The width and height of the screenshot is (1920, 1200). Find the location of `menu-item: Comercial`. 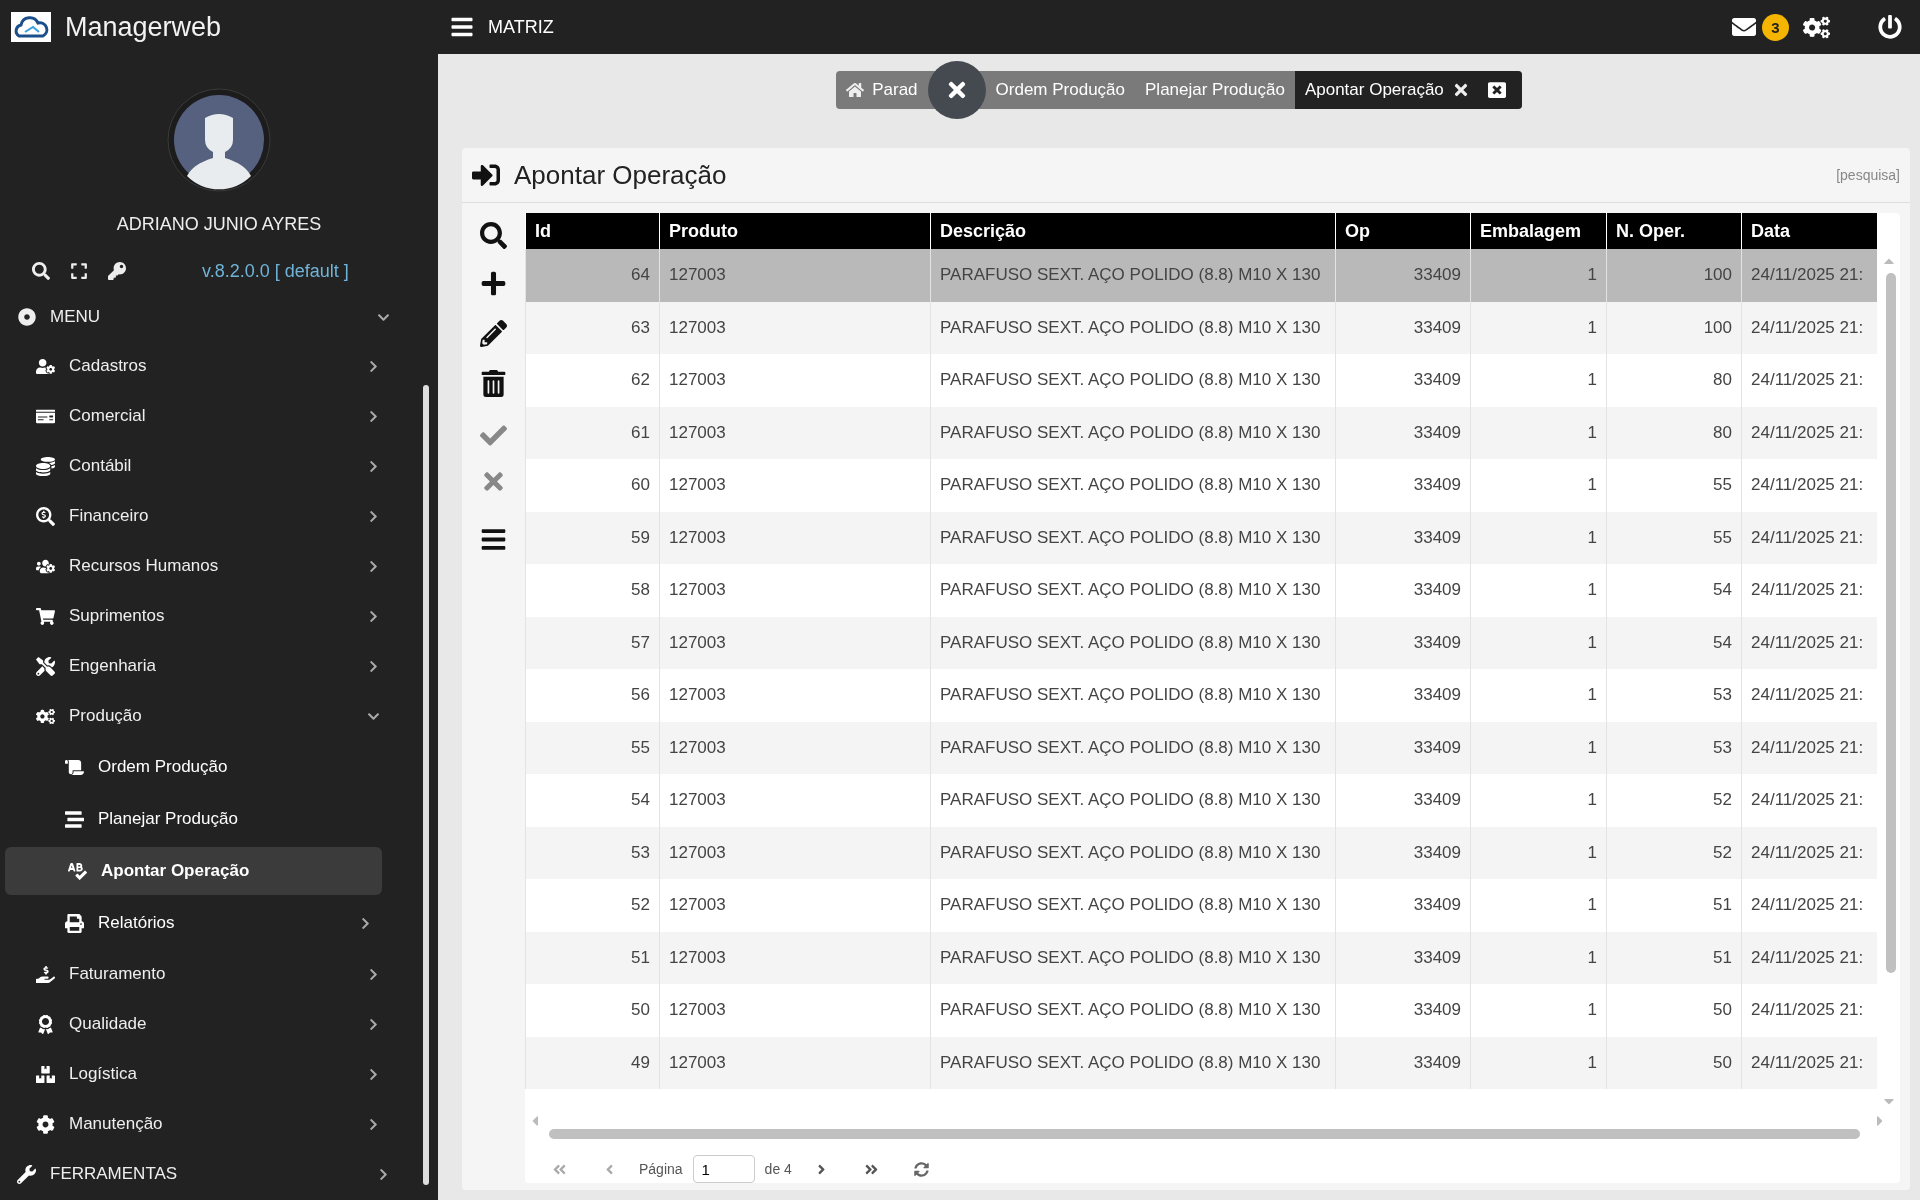

menu-item: Comercial is located at coordinates (219, 416).